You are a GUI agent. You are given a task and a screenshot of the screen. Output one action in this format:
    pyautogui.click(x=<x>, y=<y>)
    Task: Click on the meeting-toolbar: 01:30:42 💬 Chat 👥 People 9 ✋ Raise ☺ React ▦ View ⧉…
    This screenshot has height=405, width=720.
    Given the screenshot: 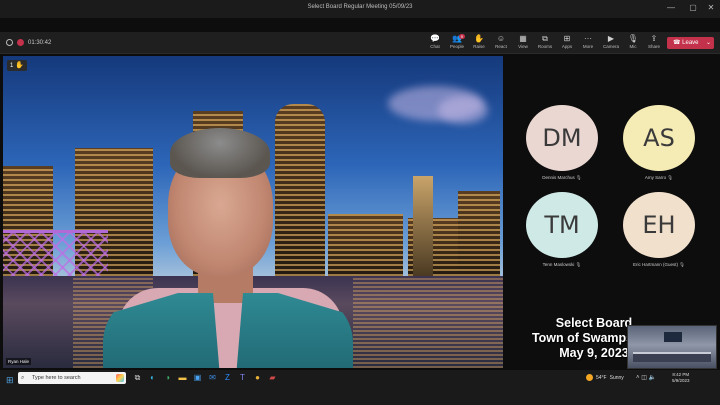 What is the action you would take?
    pyautogui.click(x=360, y=43)
    